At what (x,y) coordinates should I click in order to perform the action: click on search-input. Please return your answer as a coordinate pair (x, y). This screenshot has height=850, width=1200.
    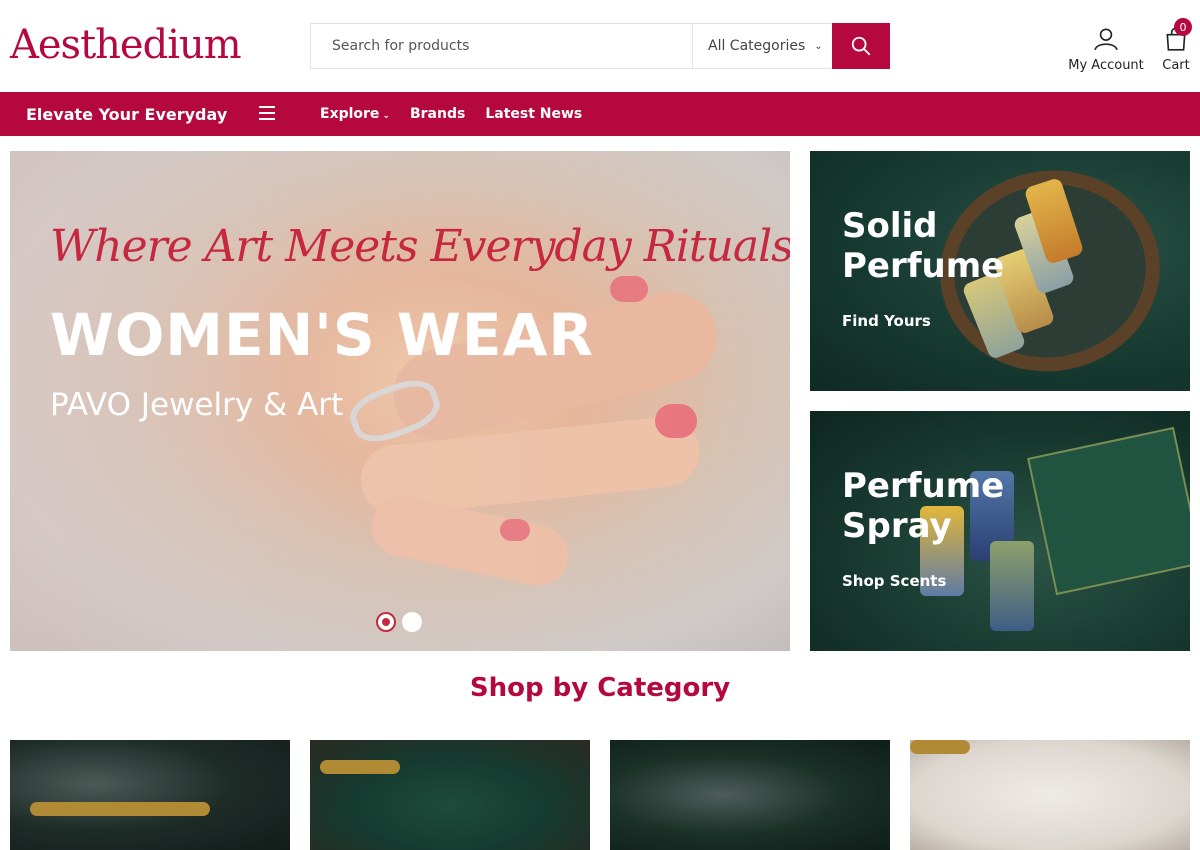
    Looking at the image, I should click on (501, 46).